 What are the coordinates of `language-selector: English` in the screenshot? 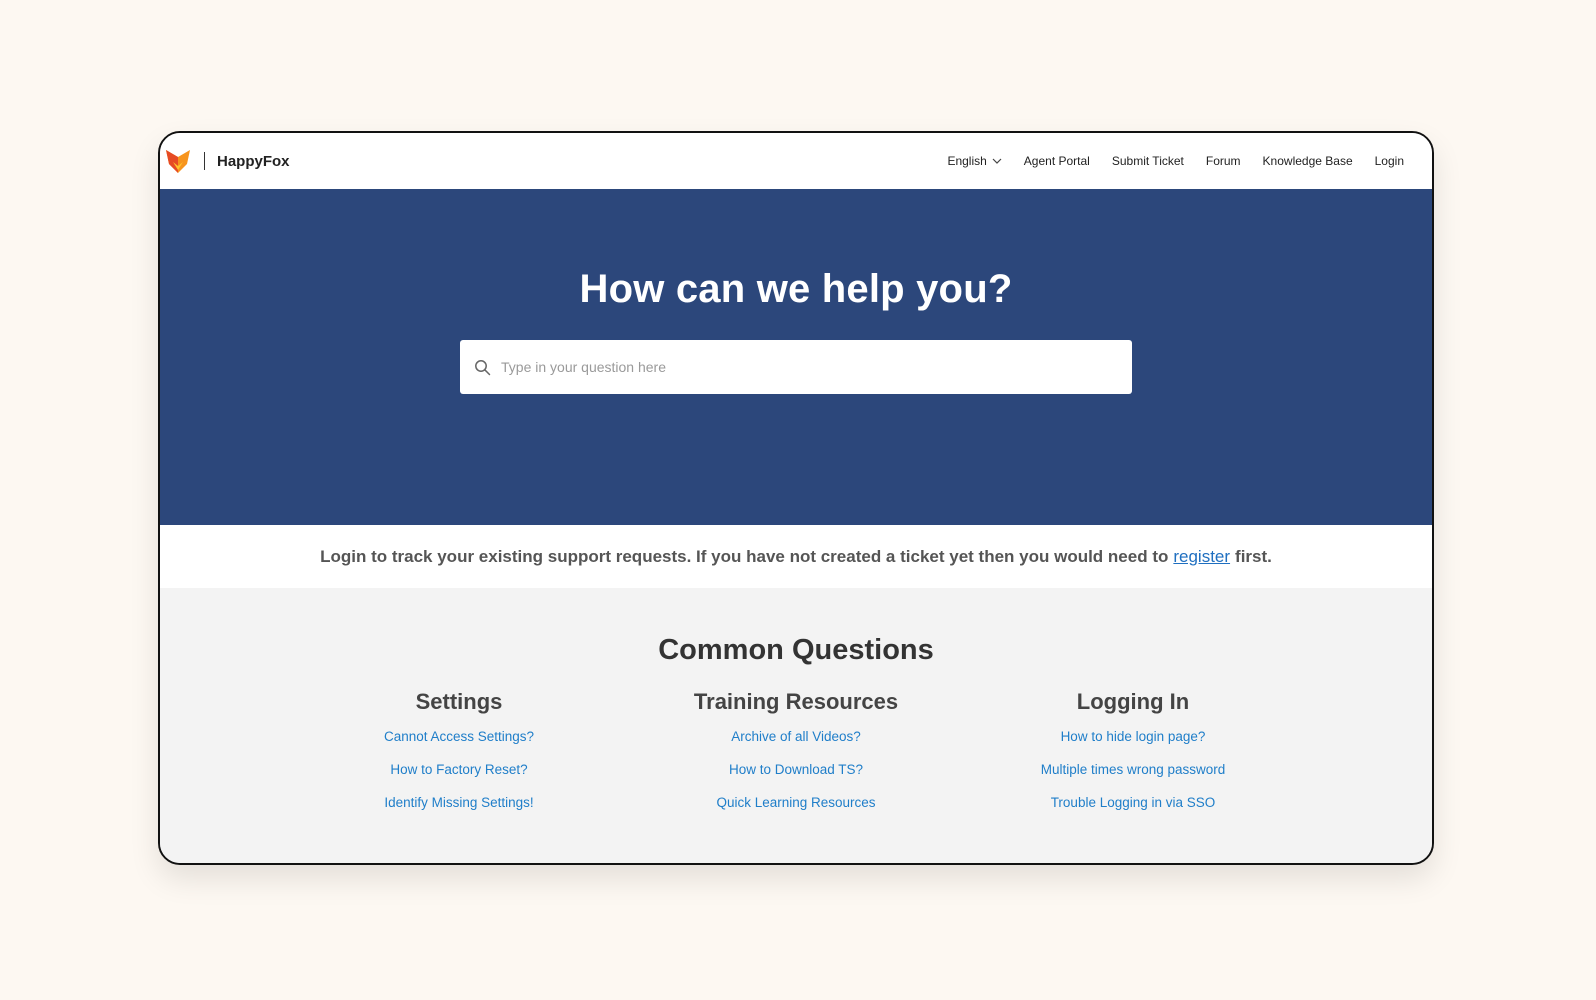 It's located at (974, 161).